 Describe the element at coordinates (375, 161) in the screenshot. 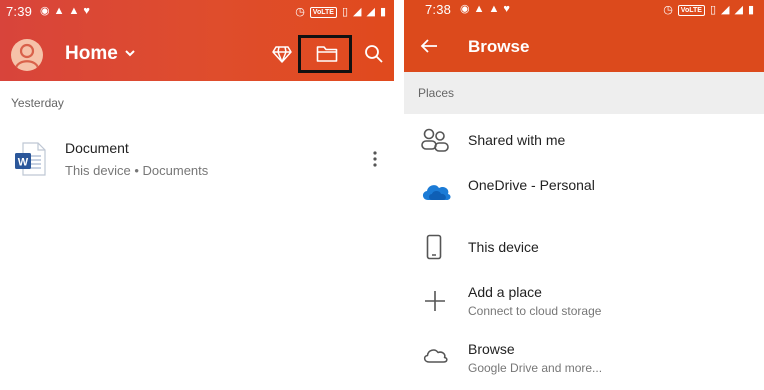

I see `more-options-icon` at that location.